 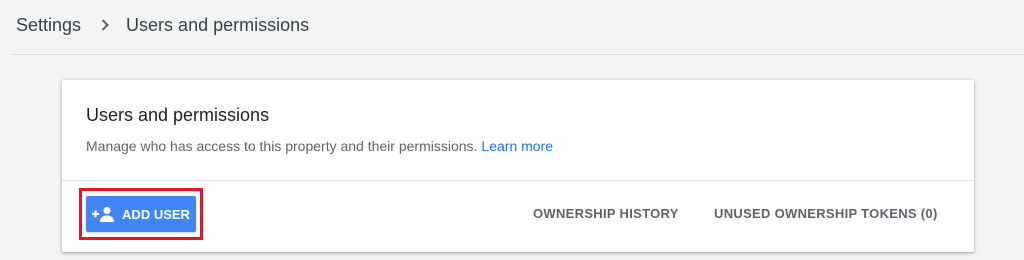 I want to click on add-user-highlight: ADD USER, so click(x=141, y=214).